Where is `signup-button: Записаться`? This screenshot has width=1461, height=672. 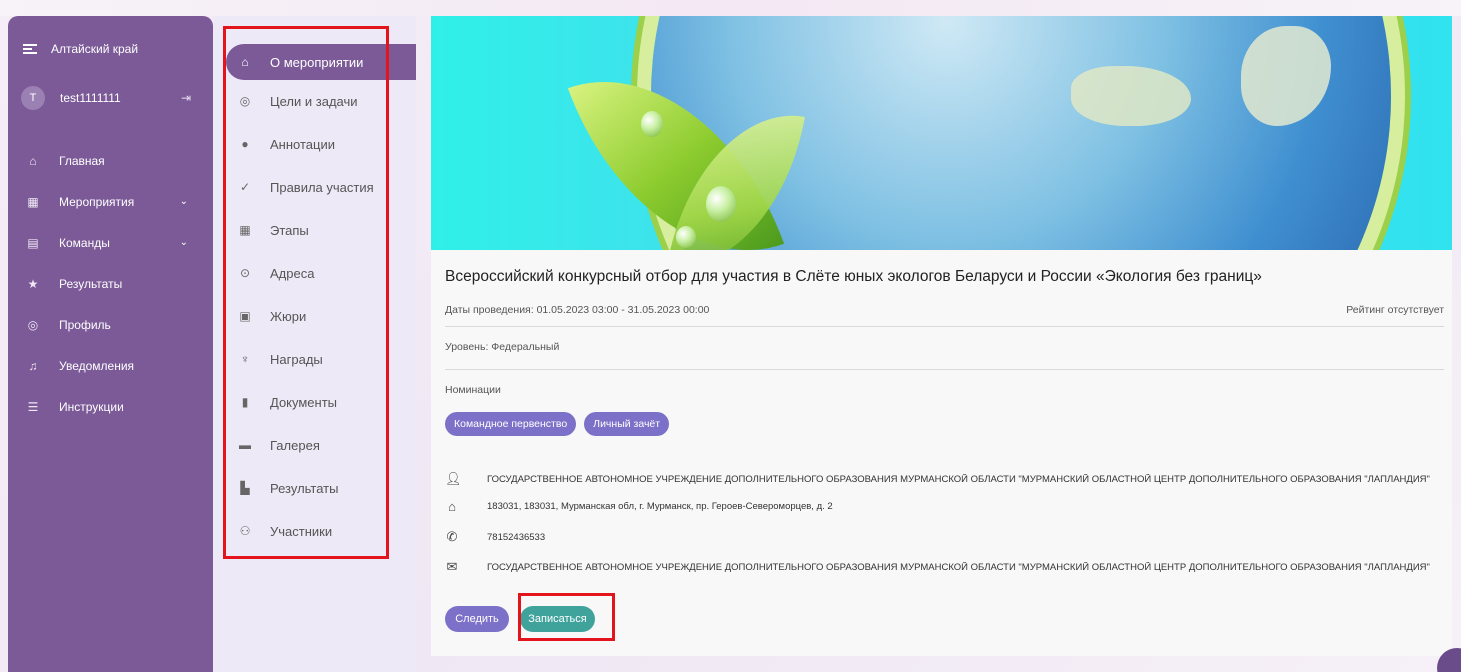 signup-button: Записаться is located at coordinates (557, 619).